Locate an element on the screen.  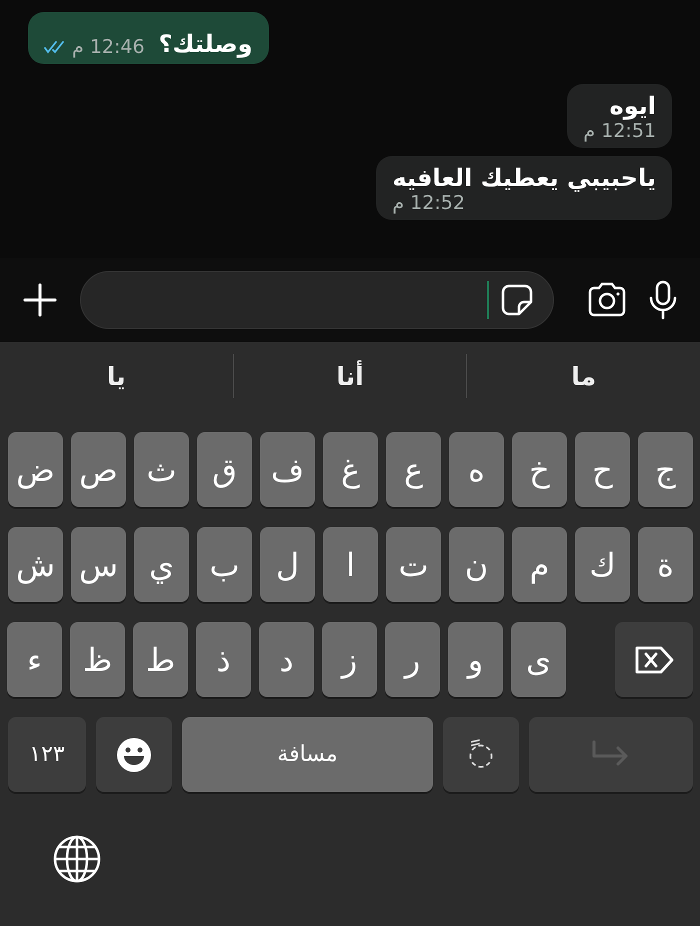
letter-key: ل is located at coordinates (287, 564).